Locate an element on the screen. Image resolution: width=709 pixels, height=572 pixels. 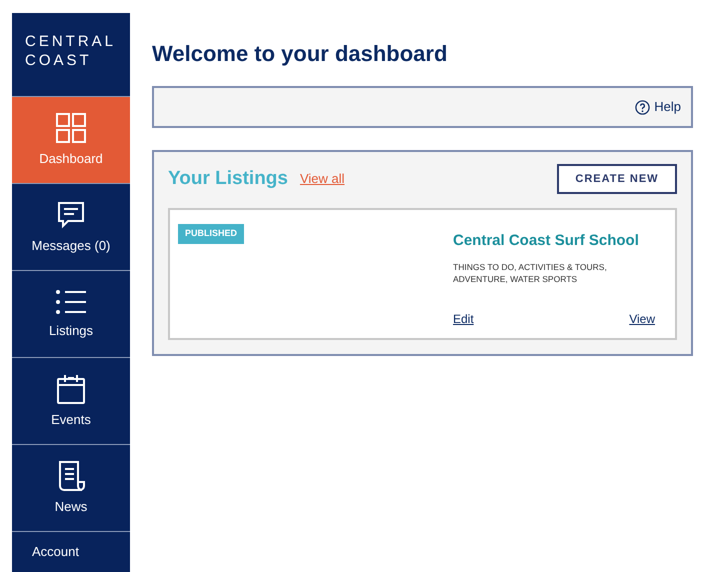
nav-item: Dashboard is located at coordinates (71, 139).